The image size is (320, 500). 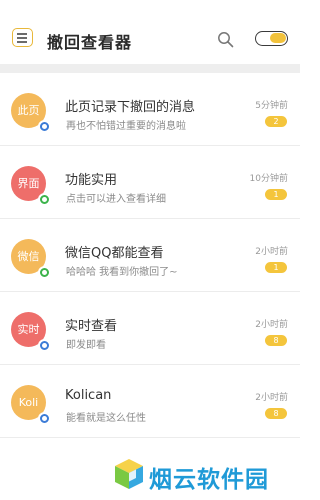 I want to click on watermark: 烟云软件园, so click(x=205, y=474).